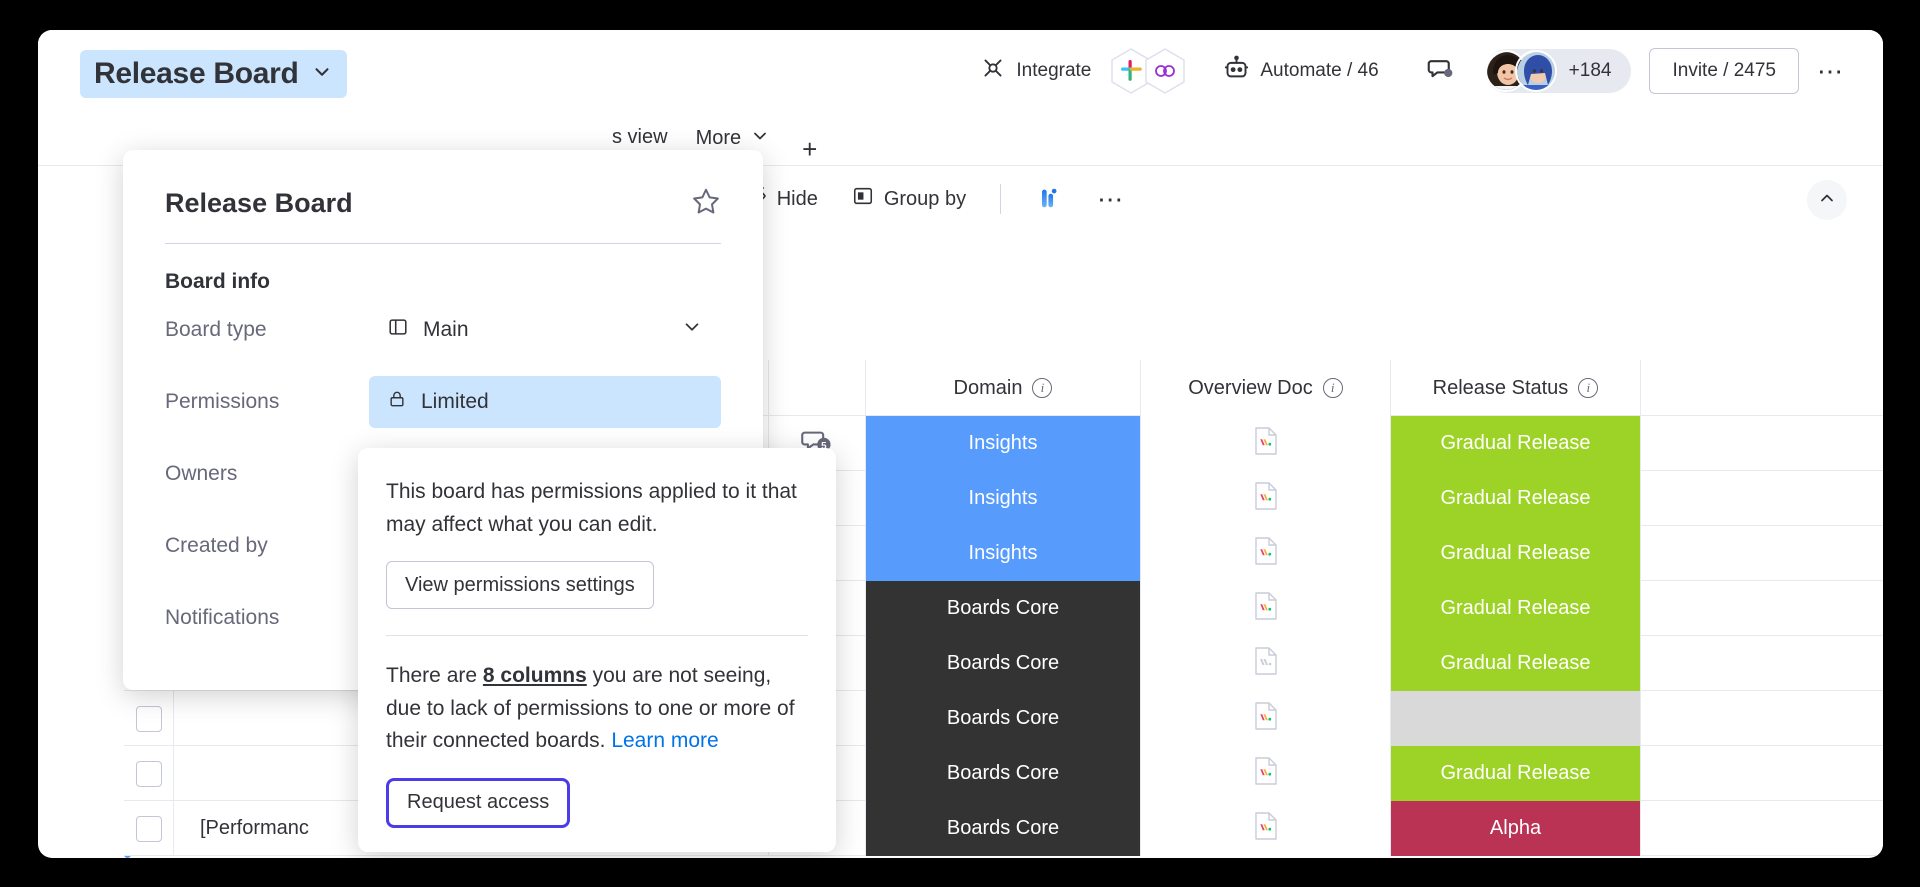 Image resolution: width=1920 pixels, height=887 pixels. I want to click on tab-label: More, so click(718, 138).